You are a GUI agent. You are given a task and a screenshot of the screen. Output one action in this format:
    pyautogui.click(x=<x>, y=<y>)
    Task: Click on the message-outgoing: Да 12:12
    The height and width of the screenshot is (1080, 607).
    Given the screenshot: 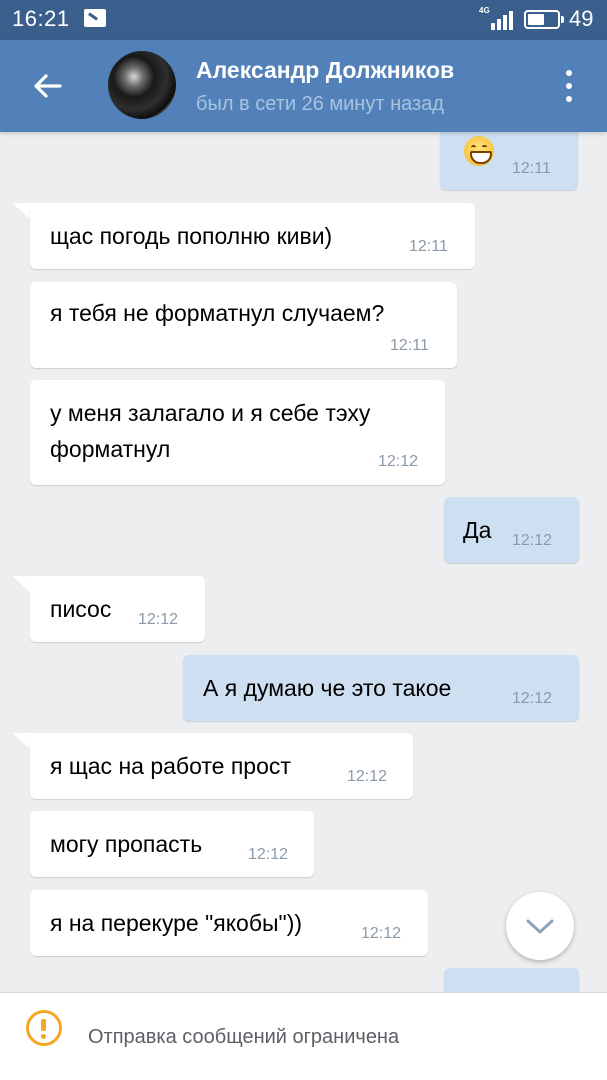 What is the action you would take?
    pyautogui.click(x=511, y=530)
    